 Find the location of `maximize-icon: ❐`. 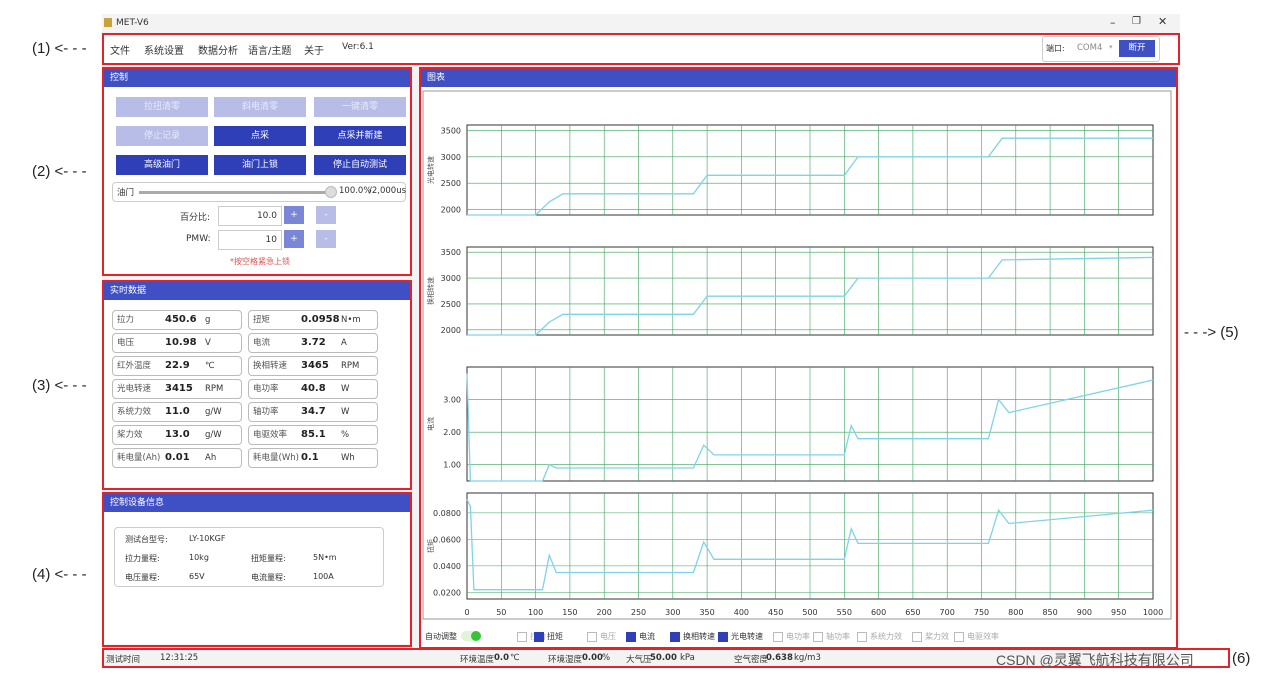

maximize-icon: ❐ is located at coordinates (1136, 21).